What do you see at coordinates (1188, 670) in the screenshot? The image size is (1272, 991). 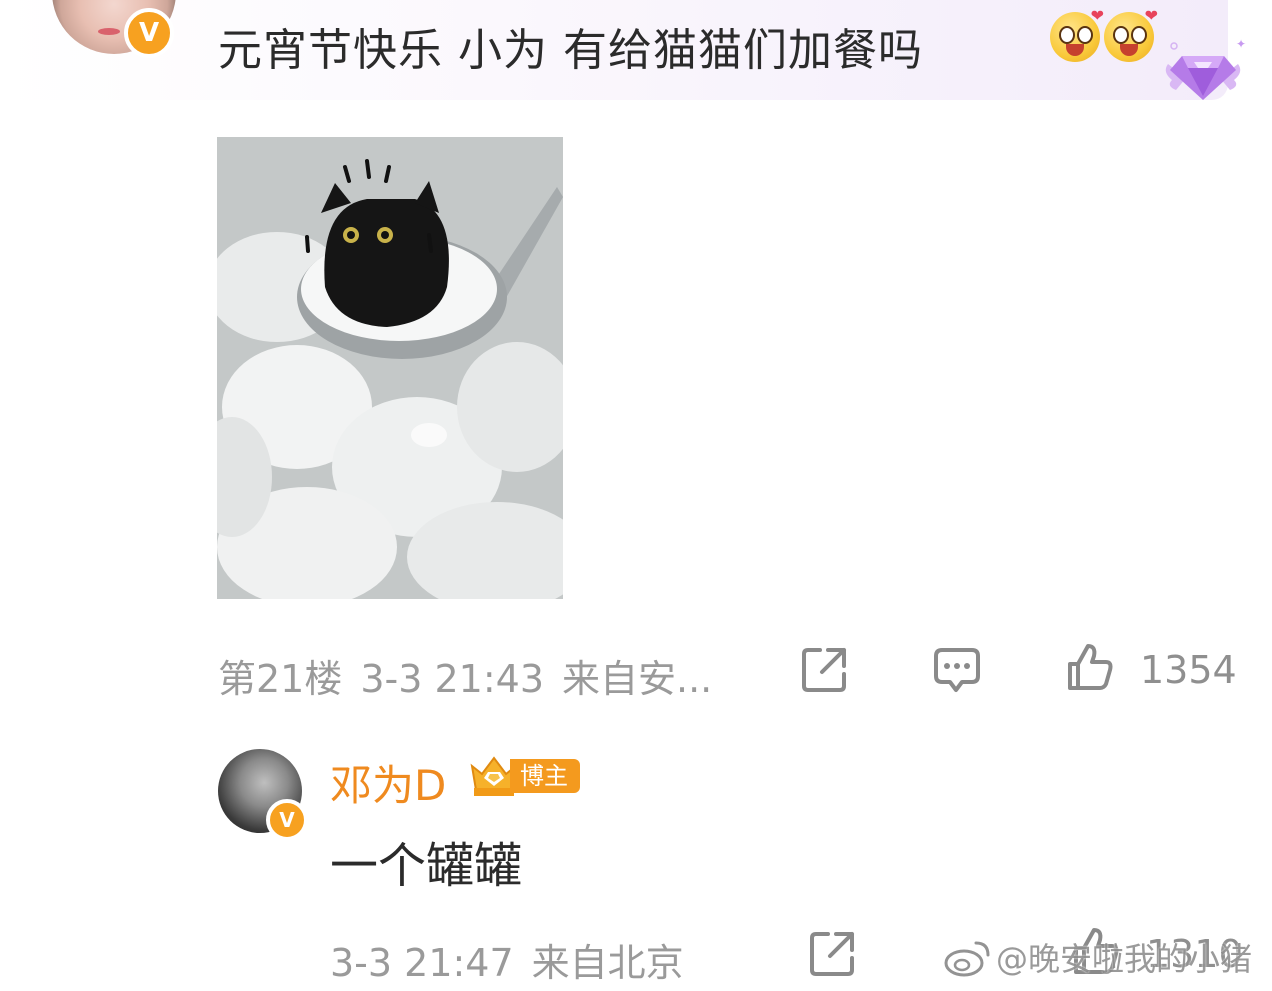 I see `like-count: 1354` at bounding box center [1188, 670].